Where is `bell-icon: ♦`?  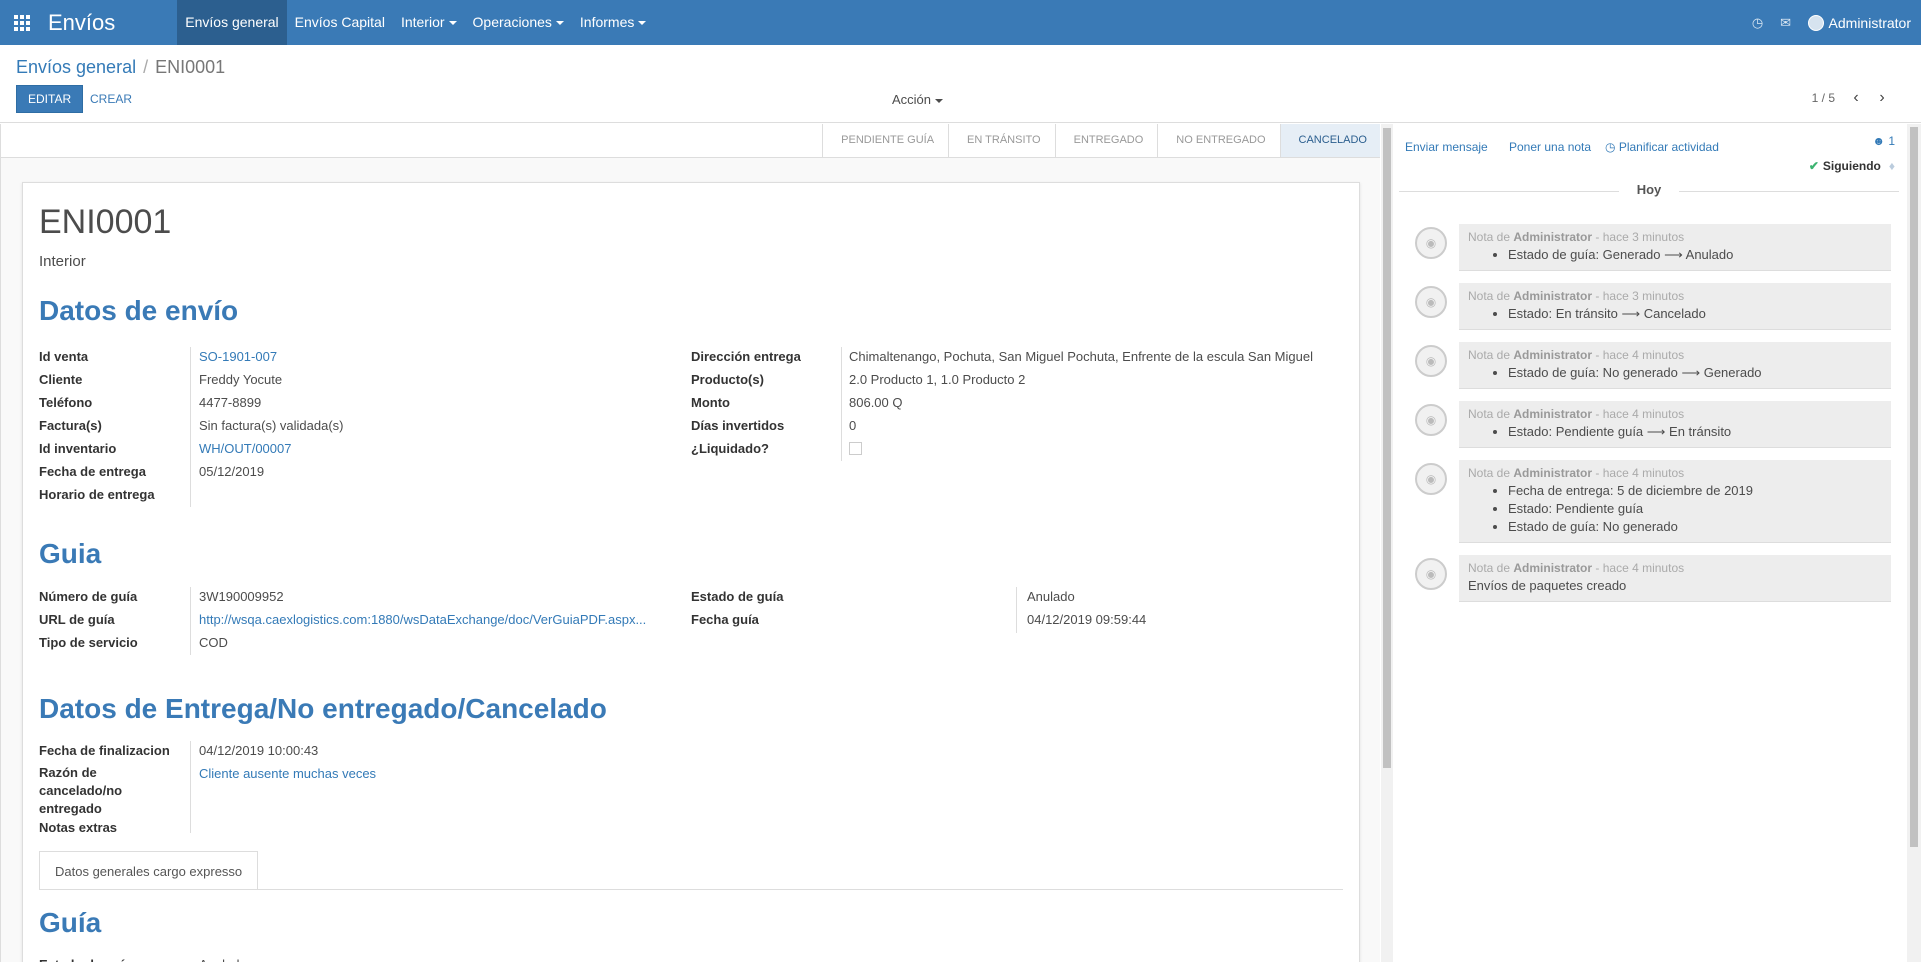
bell-icon: ♦ is located at coordinates (1892, 166).